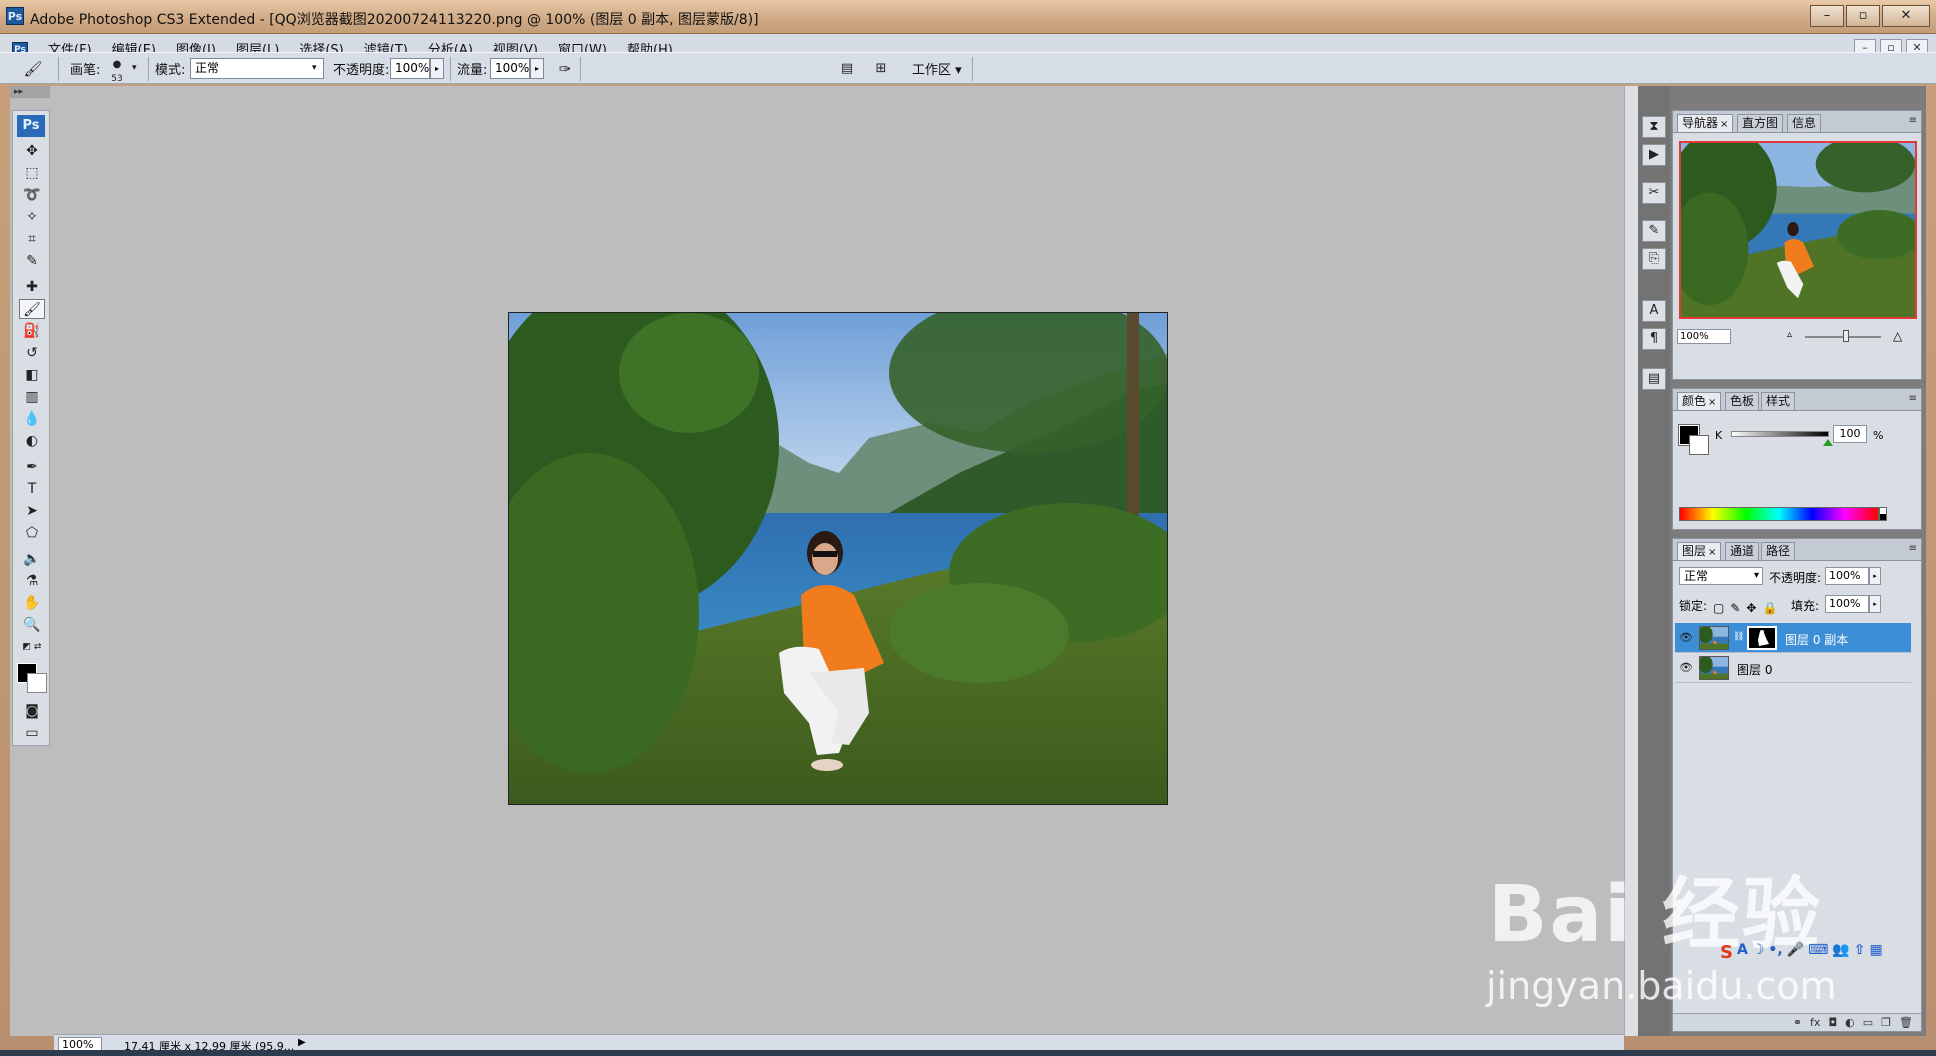  I want to click on eraser-tool-icon: ◧, so click(32, 375).